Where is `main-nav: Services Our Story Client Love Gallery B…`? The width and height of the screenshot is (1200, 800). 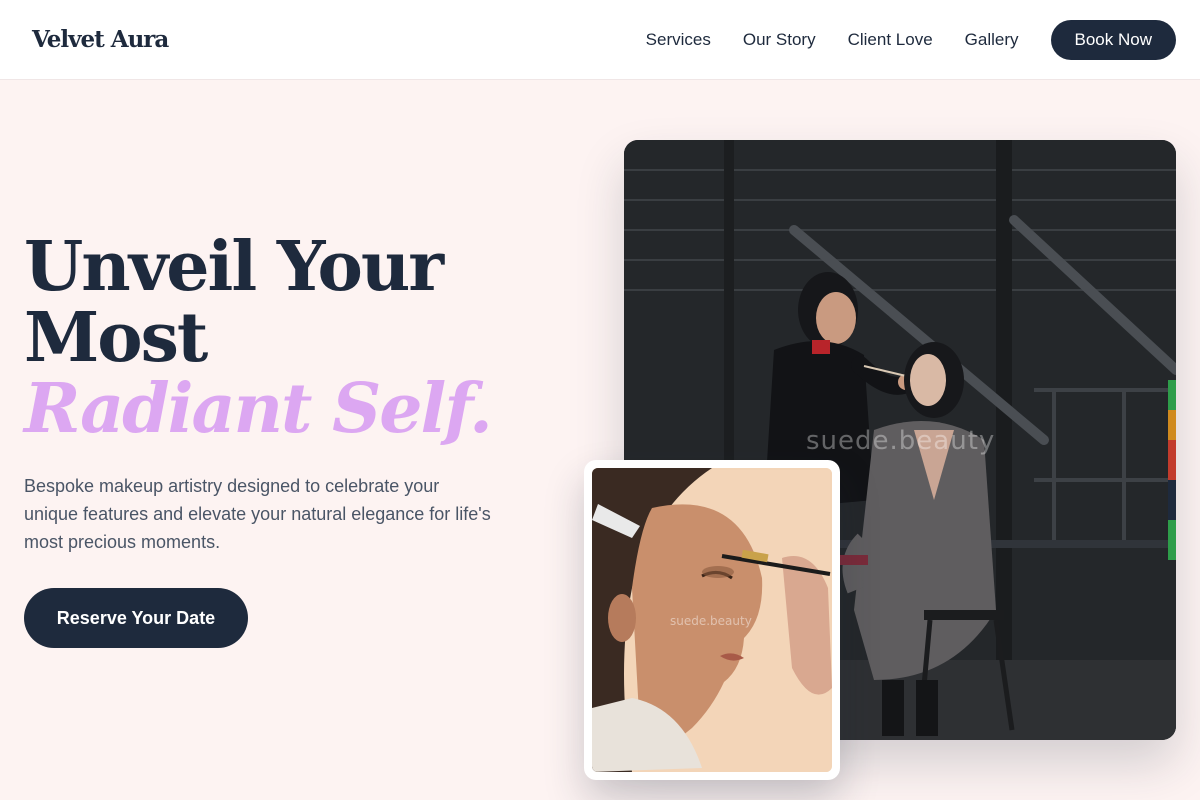
main-nav: Services Our Story Client Love Gallery B… is located at coordinates (895, 39).